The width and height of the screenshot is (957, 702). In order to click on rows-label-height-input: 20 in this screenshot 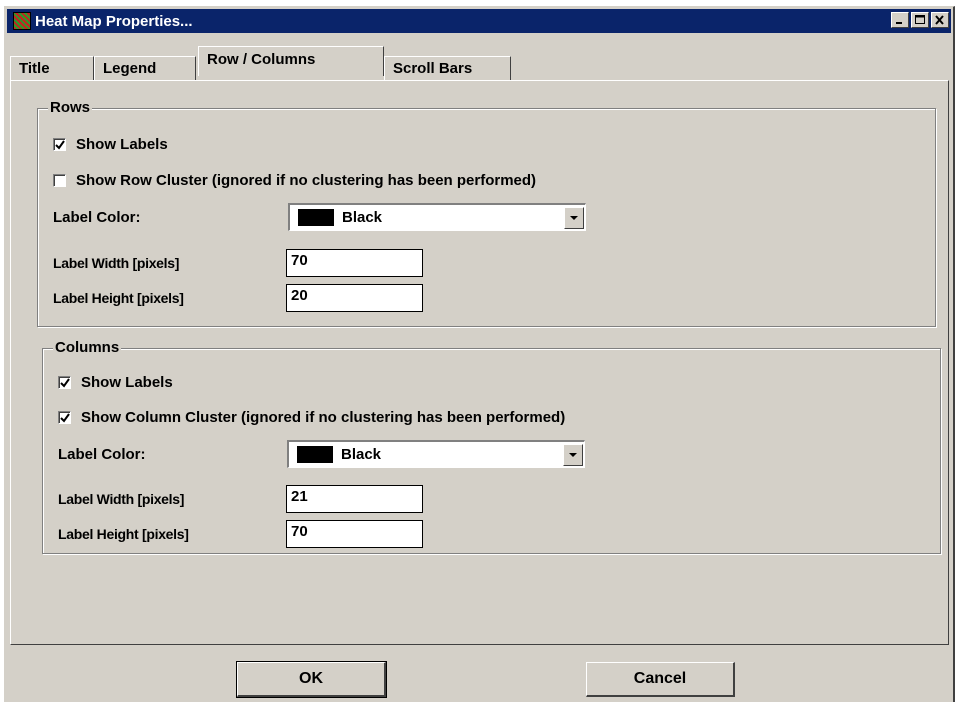, I will do `click(354, 298)`.